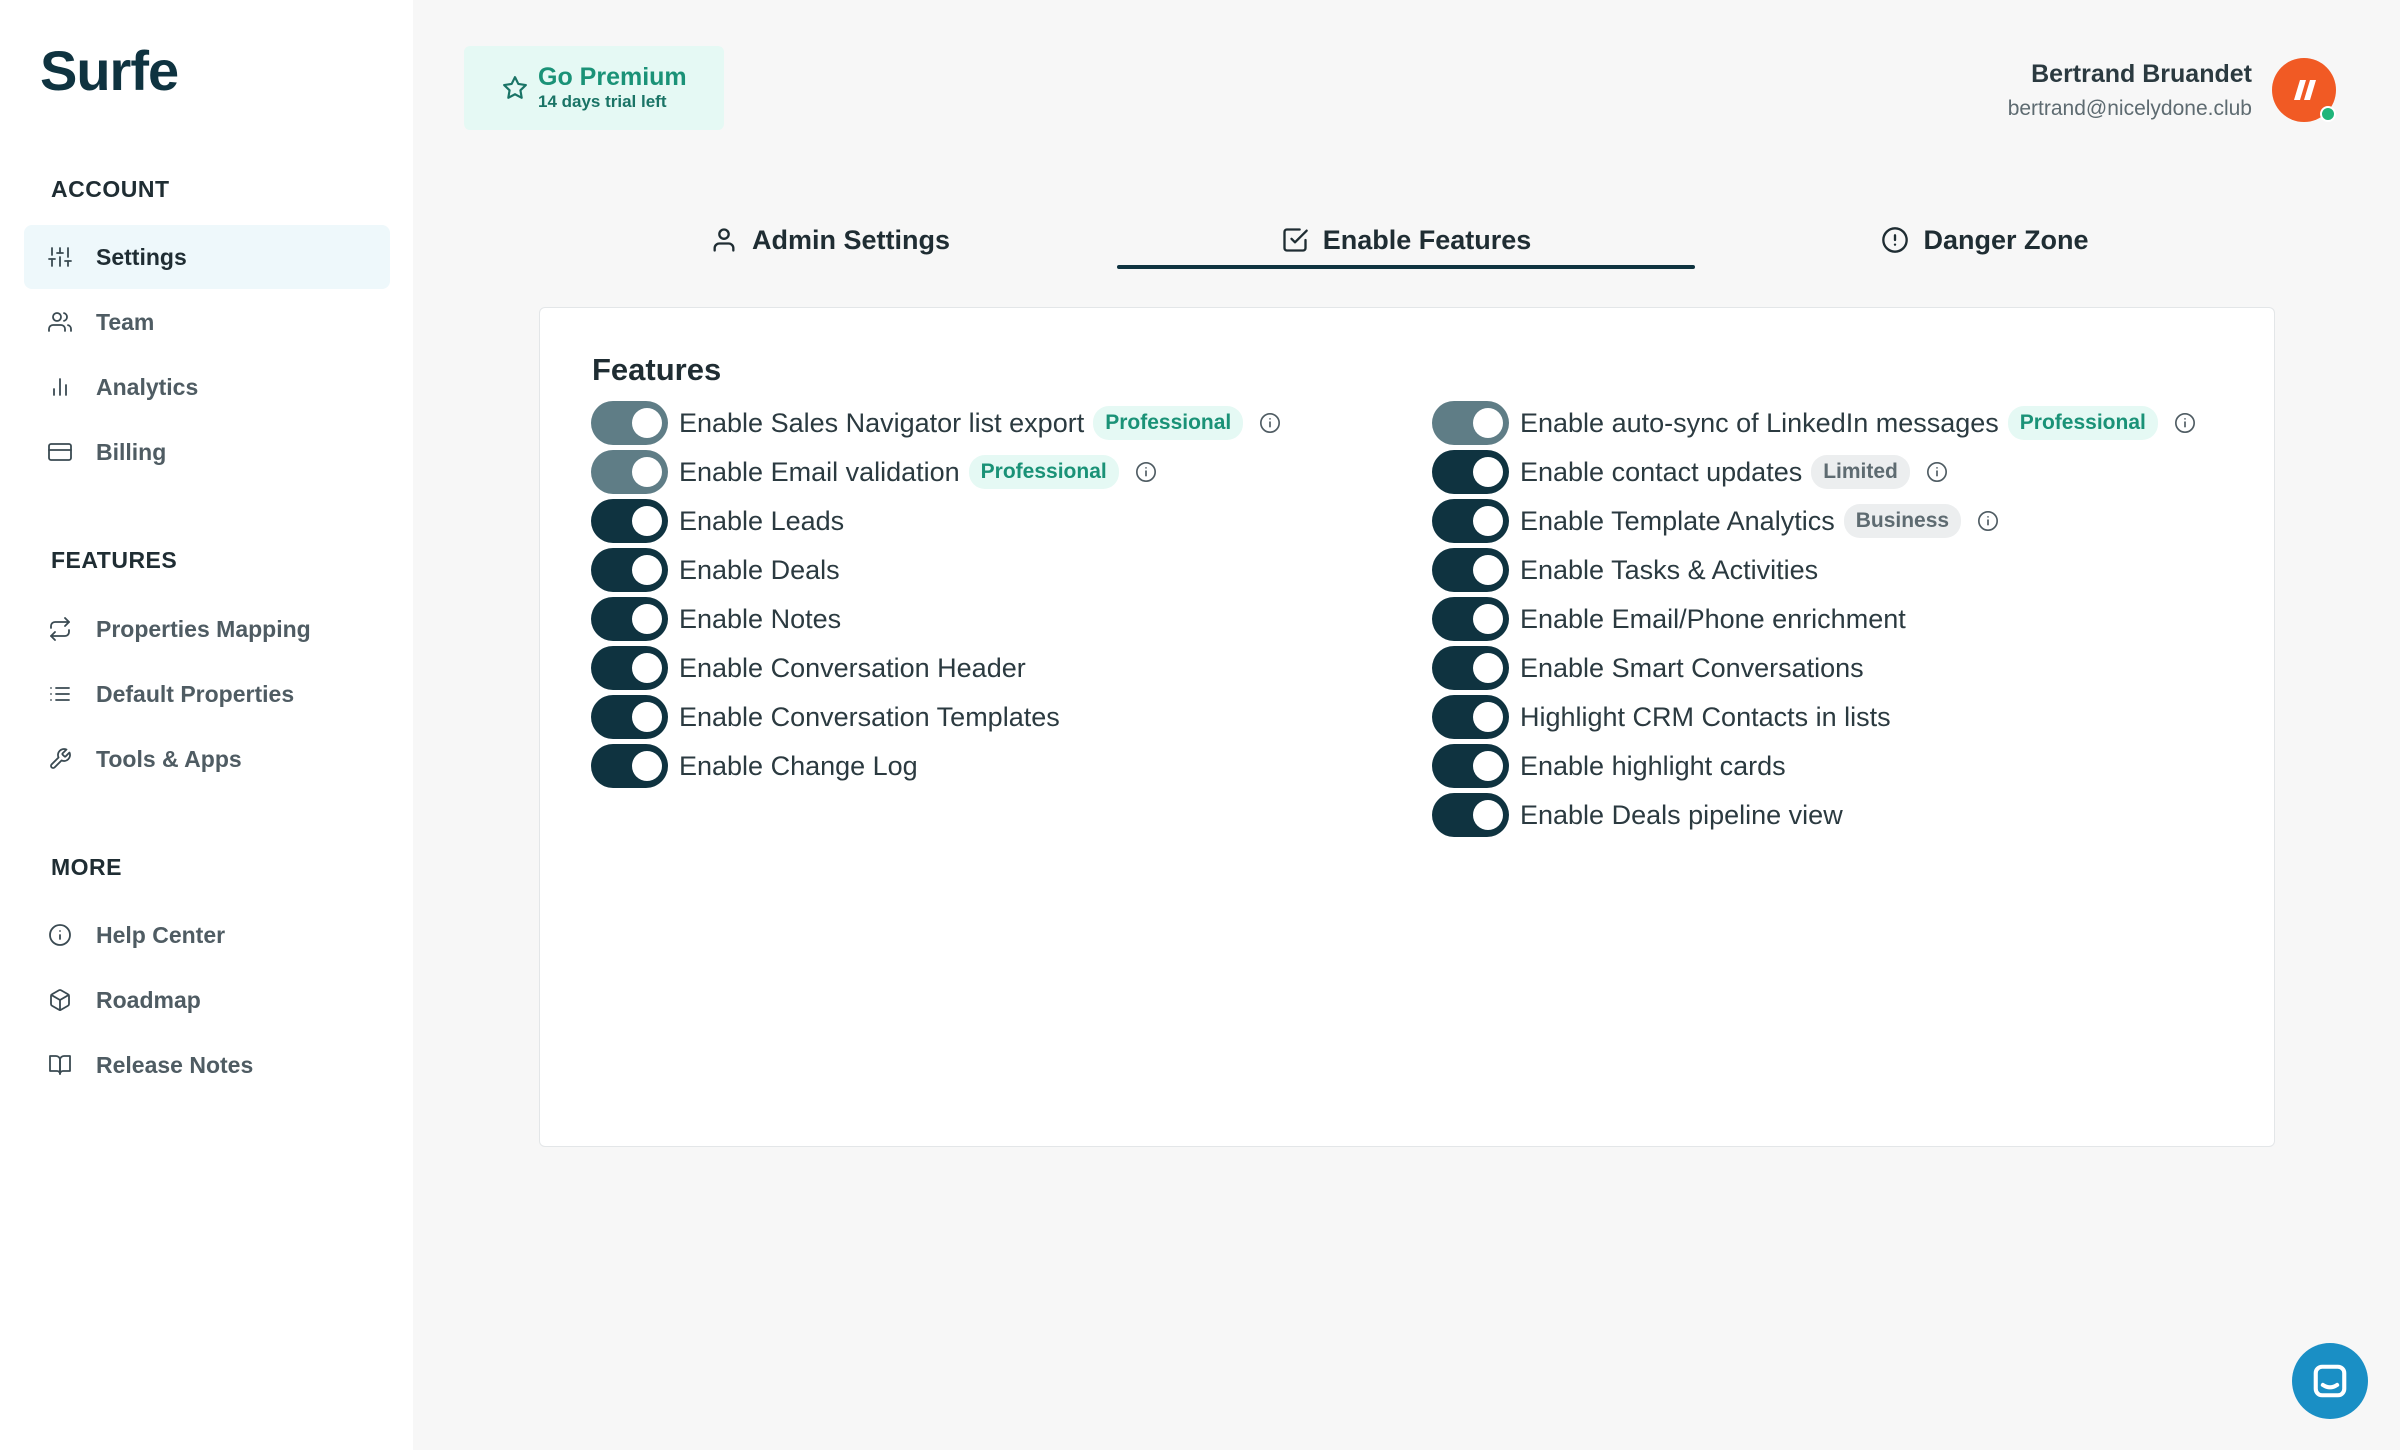 This screenshot has width=2400, height=1450. What do you see at coordinates (1653, 765) in the screenshot?
I see `feature-label: Enable highlight cards` at bounding box center [1653, 765].